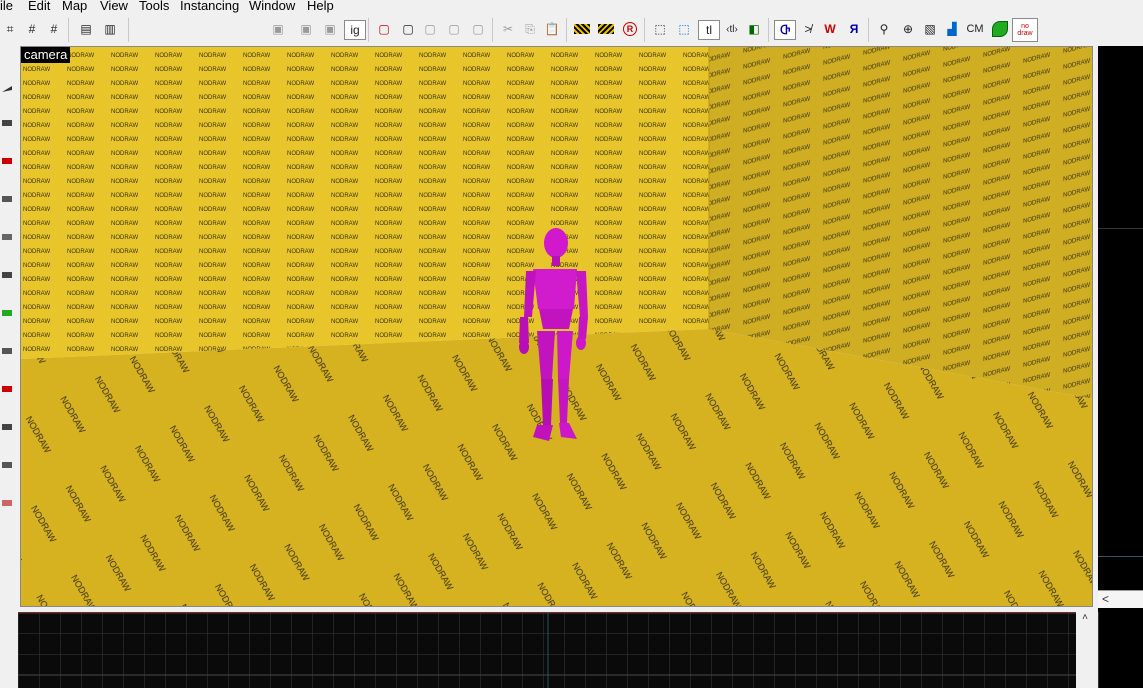 This screenshot has height=688, width=1143. Describe the element at coordinates (330, 29) in the screenshot. I see `show-all-icon: ▣` at that location.